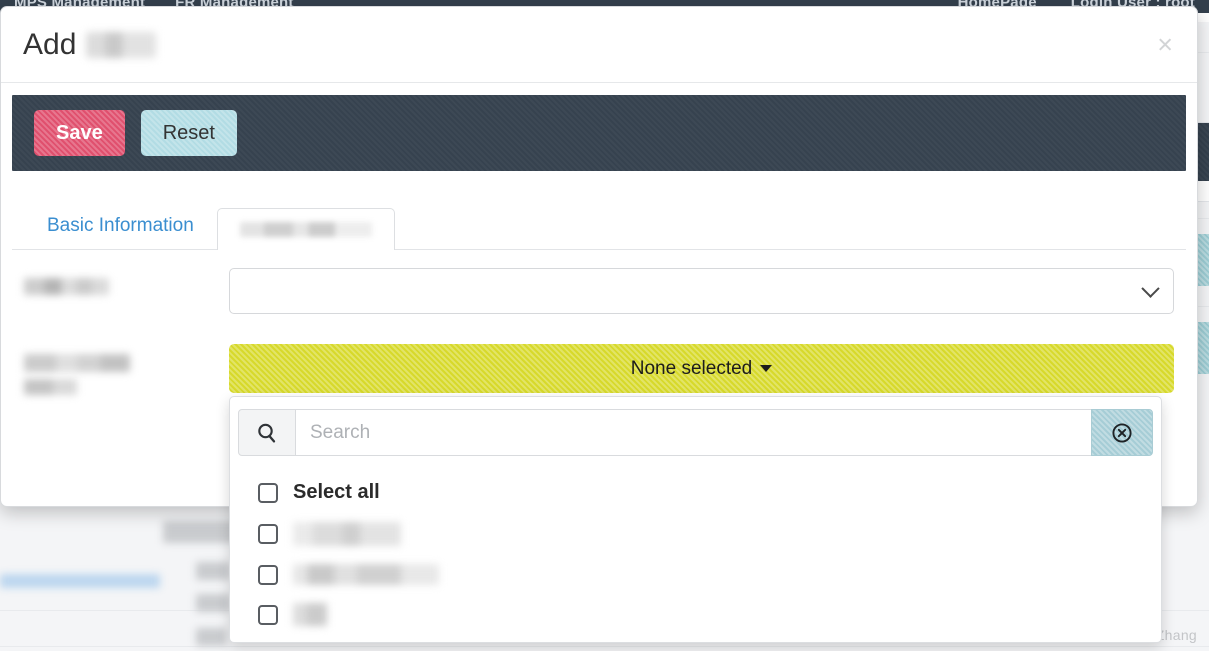  Describe the element at coordinates (599, 45) in the screenshot. I see `modal-header: Add ×` at that location.